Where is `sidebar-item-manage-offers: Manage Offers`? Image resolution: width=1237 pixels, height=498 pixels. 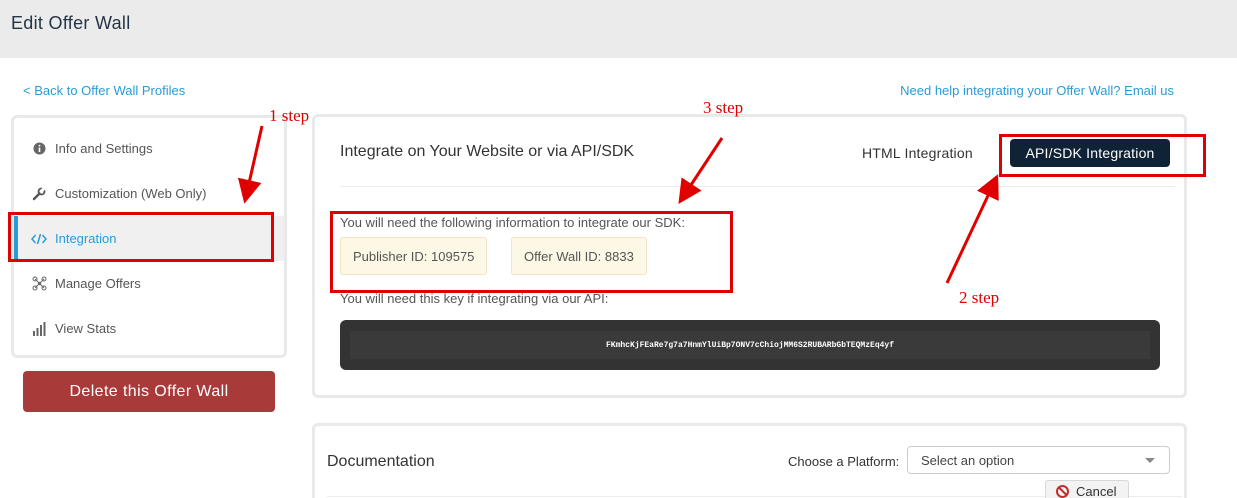
sidebar-item-manage-offers: Manage Offers is located at coordinates (149, 283).